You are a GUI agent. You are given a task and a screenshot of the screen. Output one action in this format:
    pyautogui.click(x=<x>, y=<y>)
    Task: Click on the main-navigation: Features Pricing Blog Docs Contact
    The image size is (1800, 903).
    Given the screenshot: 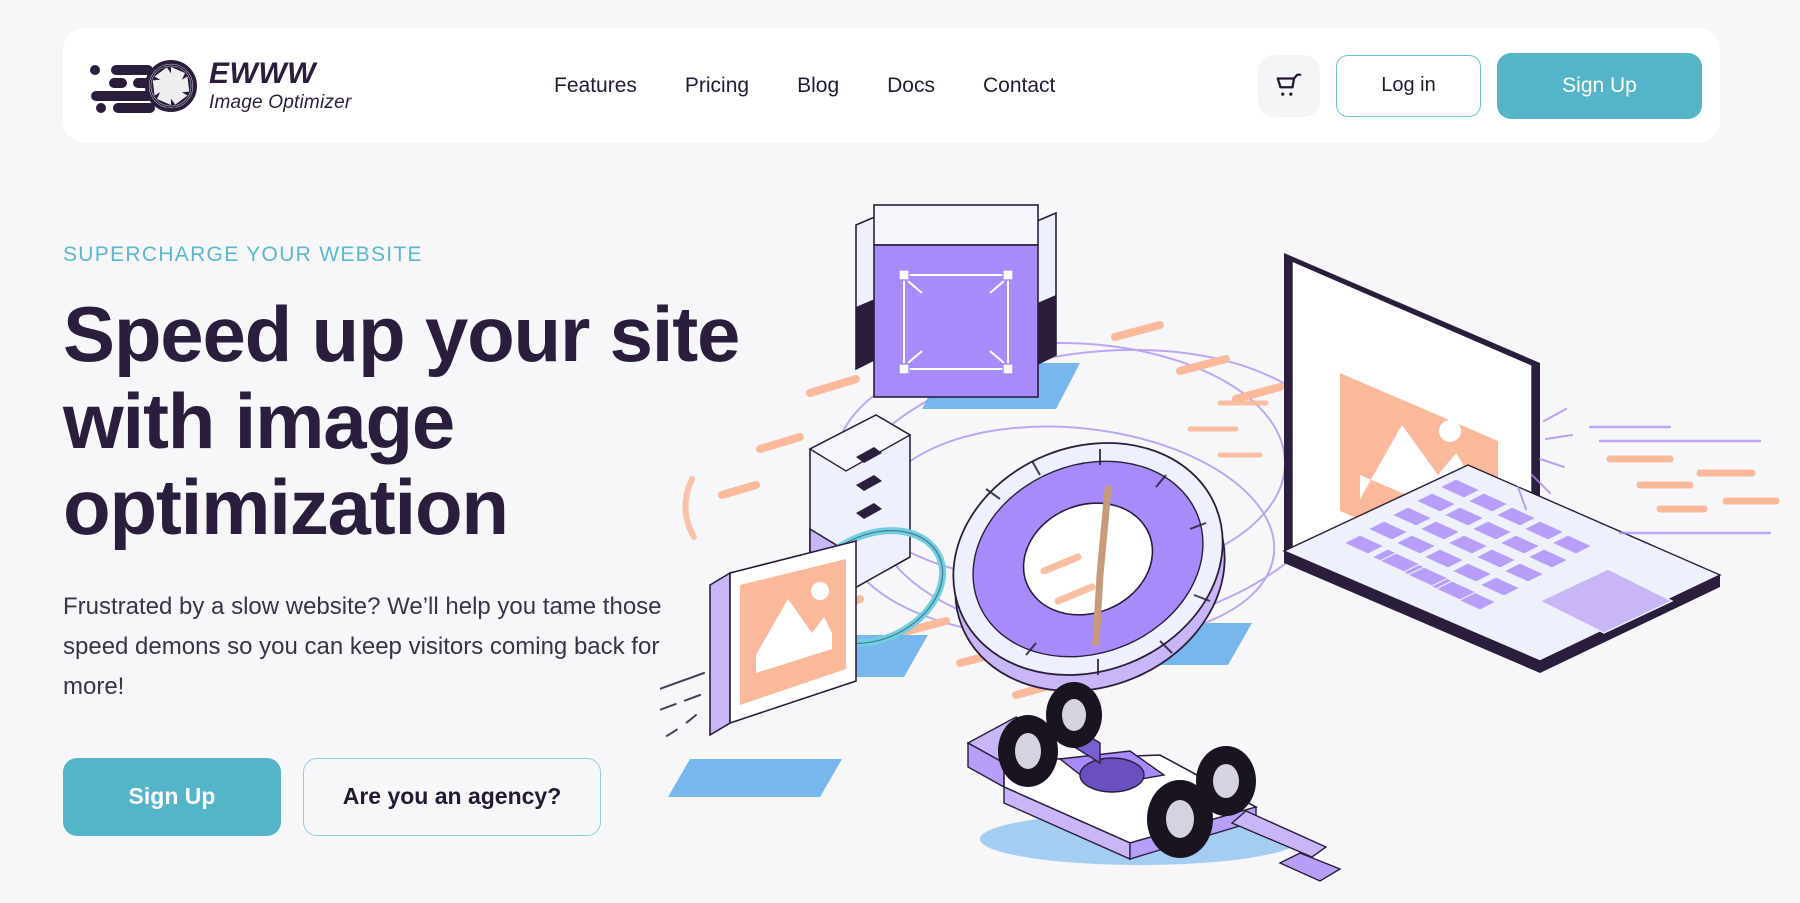 What is the action you would take?
    pyautogui.click(x=804, y=86)
    